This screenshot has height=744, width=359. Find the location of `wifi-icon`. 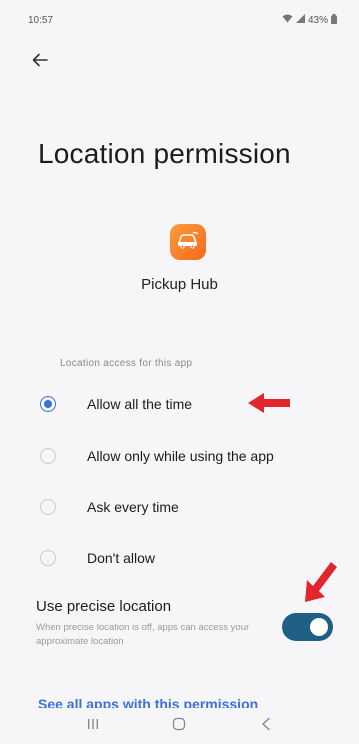

wifi-icon is located at coordinates (287, 20).